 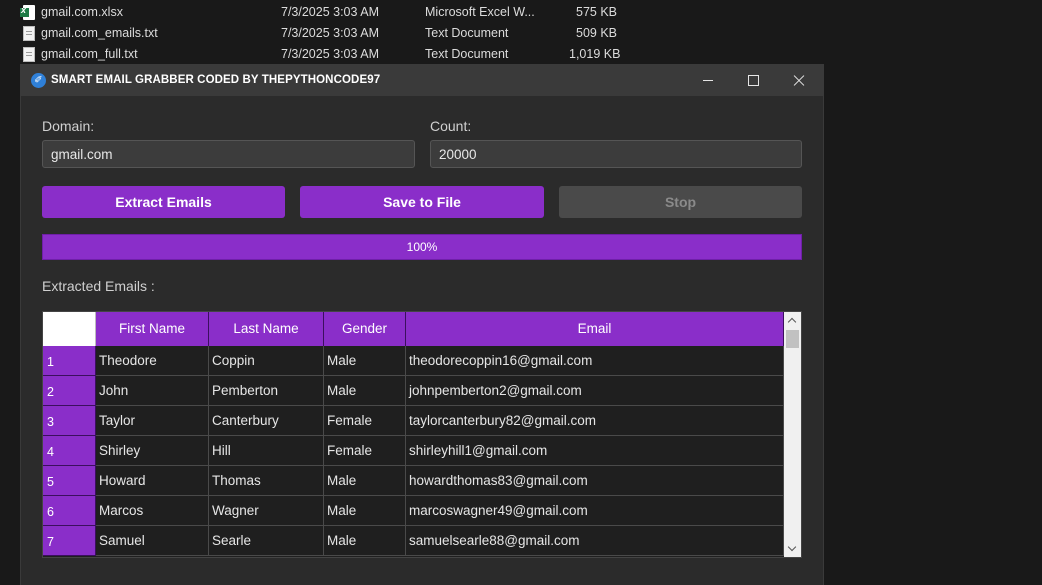 I want to click on app-logo-icon: ✐, so click(x=38, y=80).